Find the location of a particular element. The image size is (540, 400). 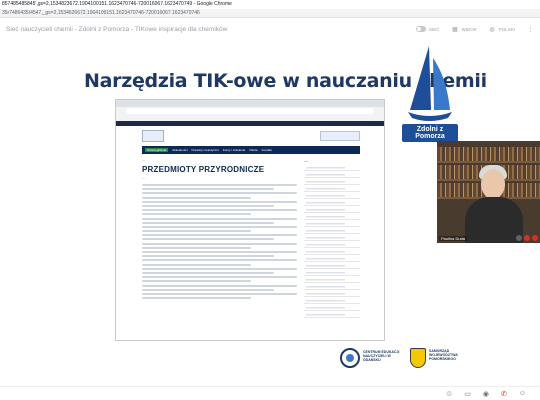

toggle-icon is located at coordinates (420, 29).